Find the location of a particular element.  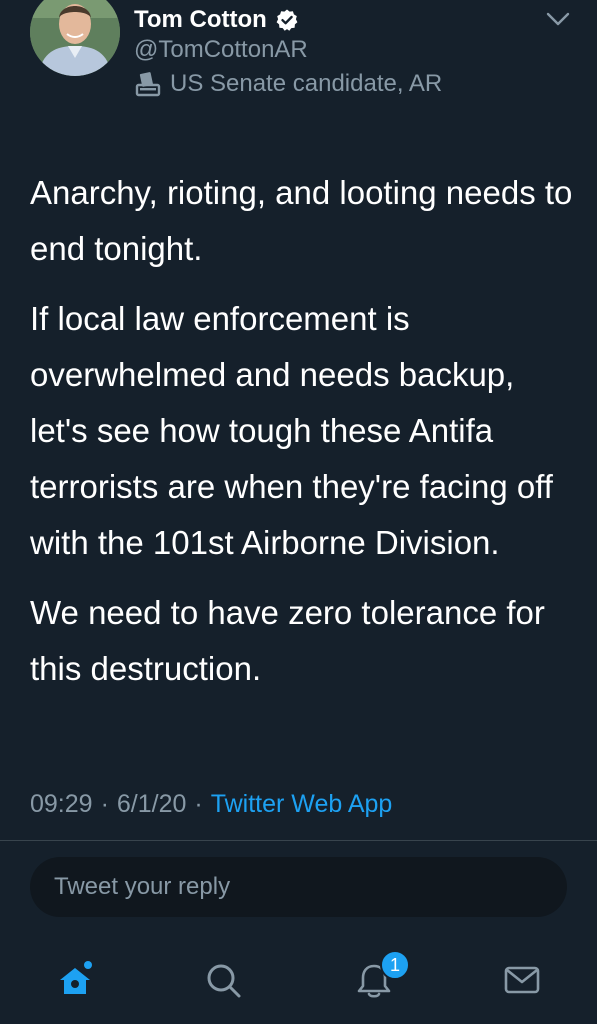

tweet-date: 6/1/20 is located at coordinates (152, 804).